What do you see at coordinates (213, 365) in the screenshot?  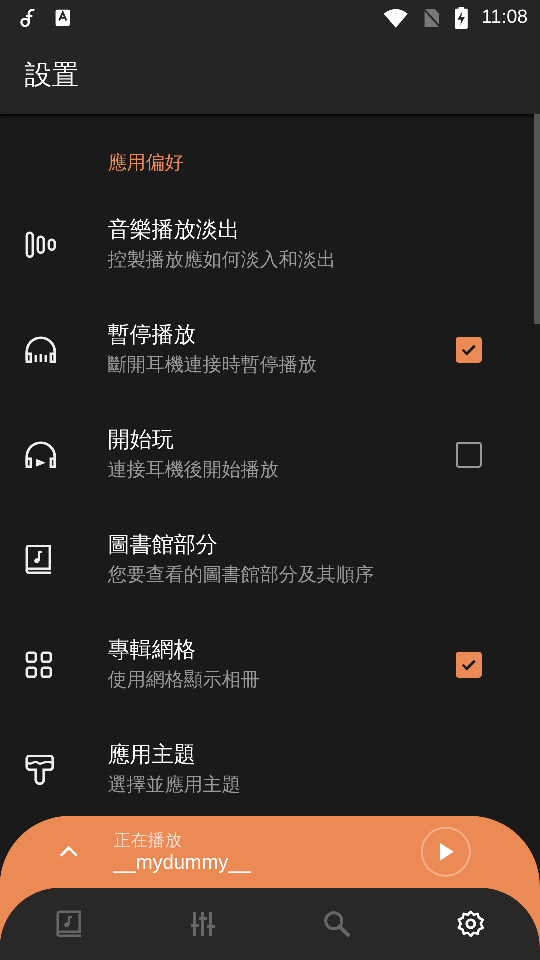 I see `item-description: 斷開耳機連接時暫停播放` at bounding box center [213, 365].